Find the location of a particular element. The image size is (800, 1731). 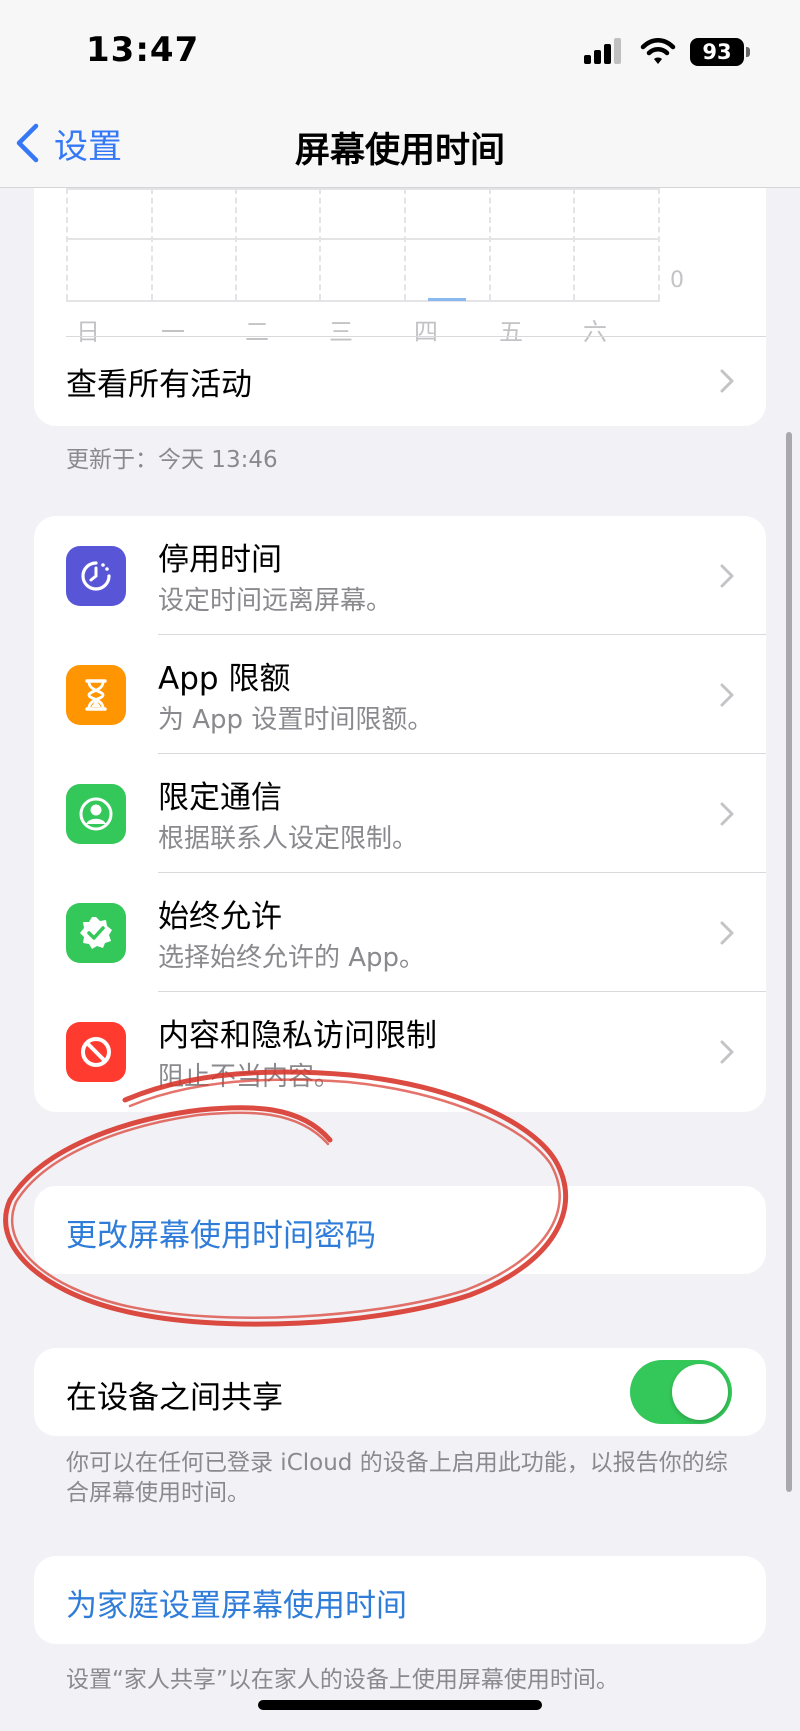

feature-subtitle: 根据联系人设定限制。 is located at coordinates (288, 839).